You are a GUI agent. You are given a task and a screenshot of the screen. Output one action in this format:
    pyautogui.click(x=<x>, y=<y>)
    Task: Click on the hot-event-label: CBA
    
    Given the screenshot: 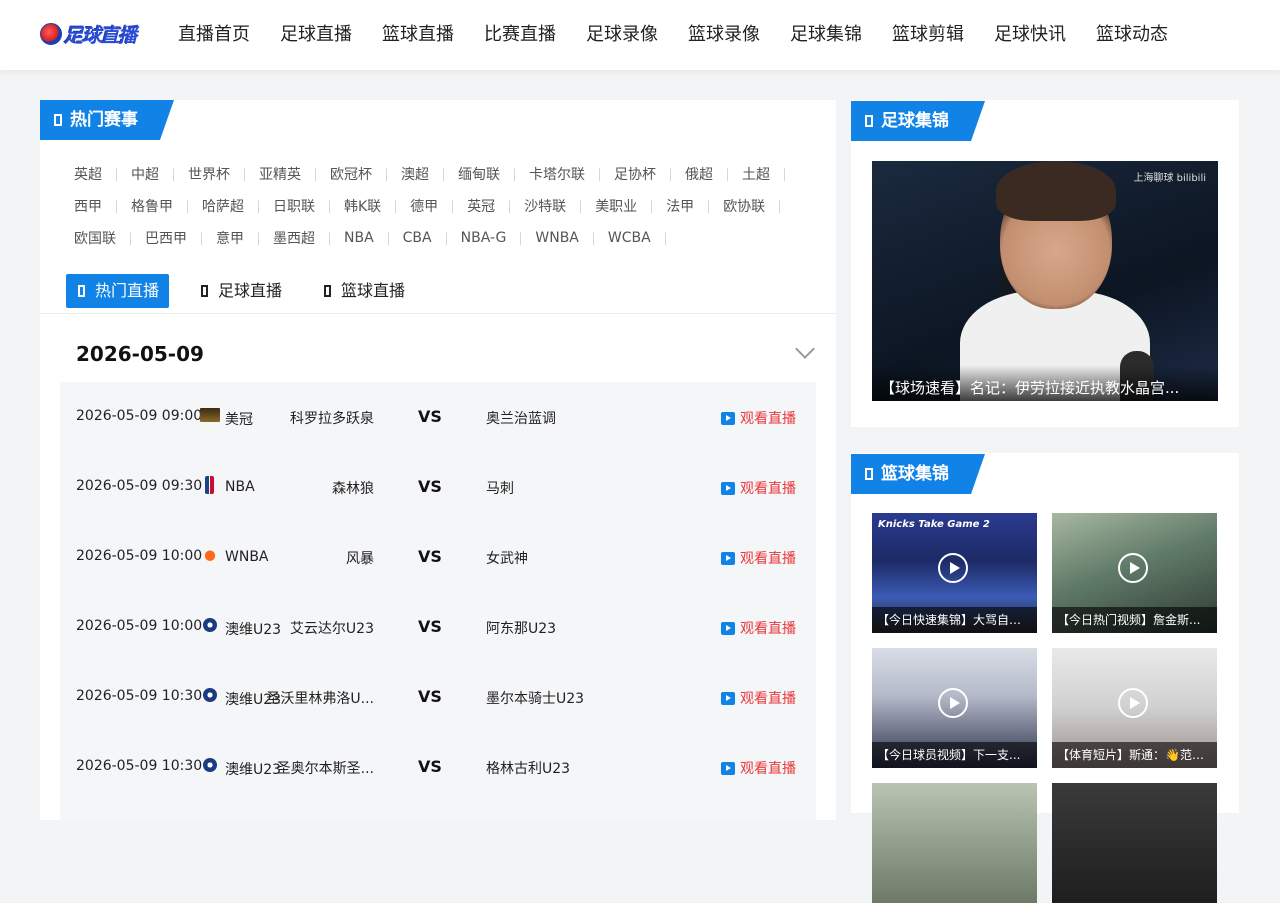 What is the action you would take?
    pyautogui.click(x=417, y=238)
    